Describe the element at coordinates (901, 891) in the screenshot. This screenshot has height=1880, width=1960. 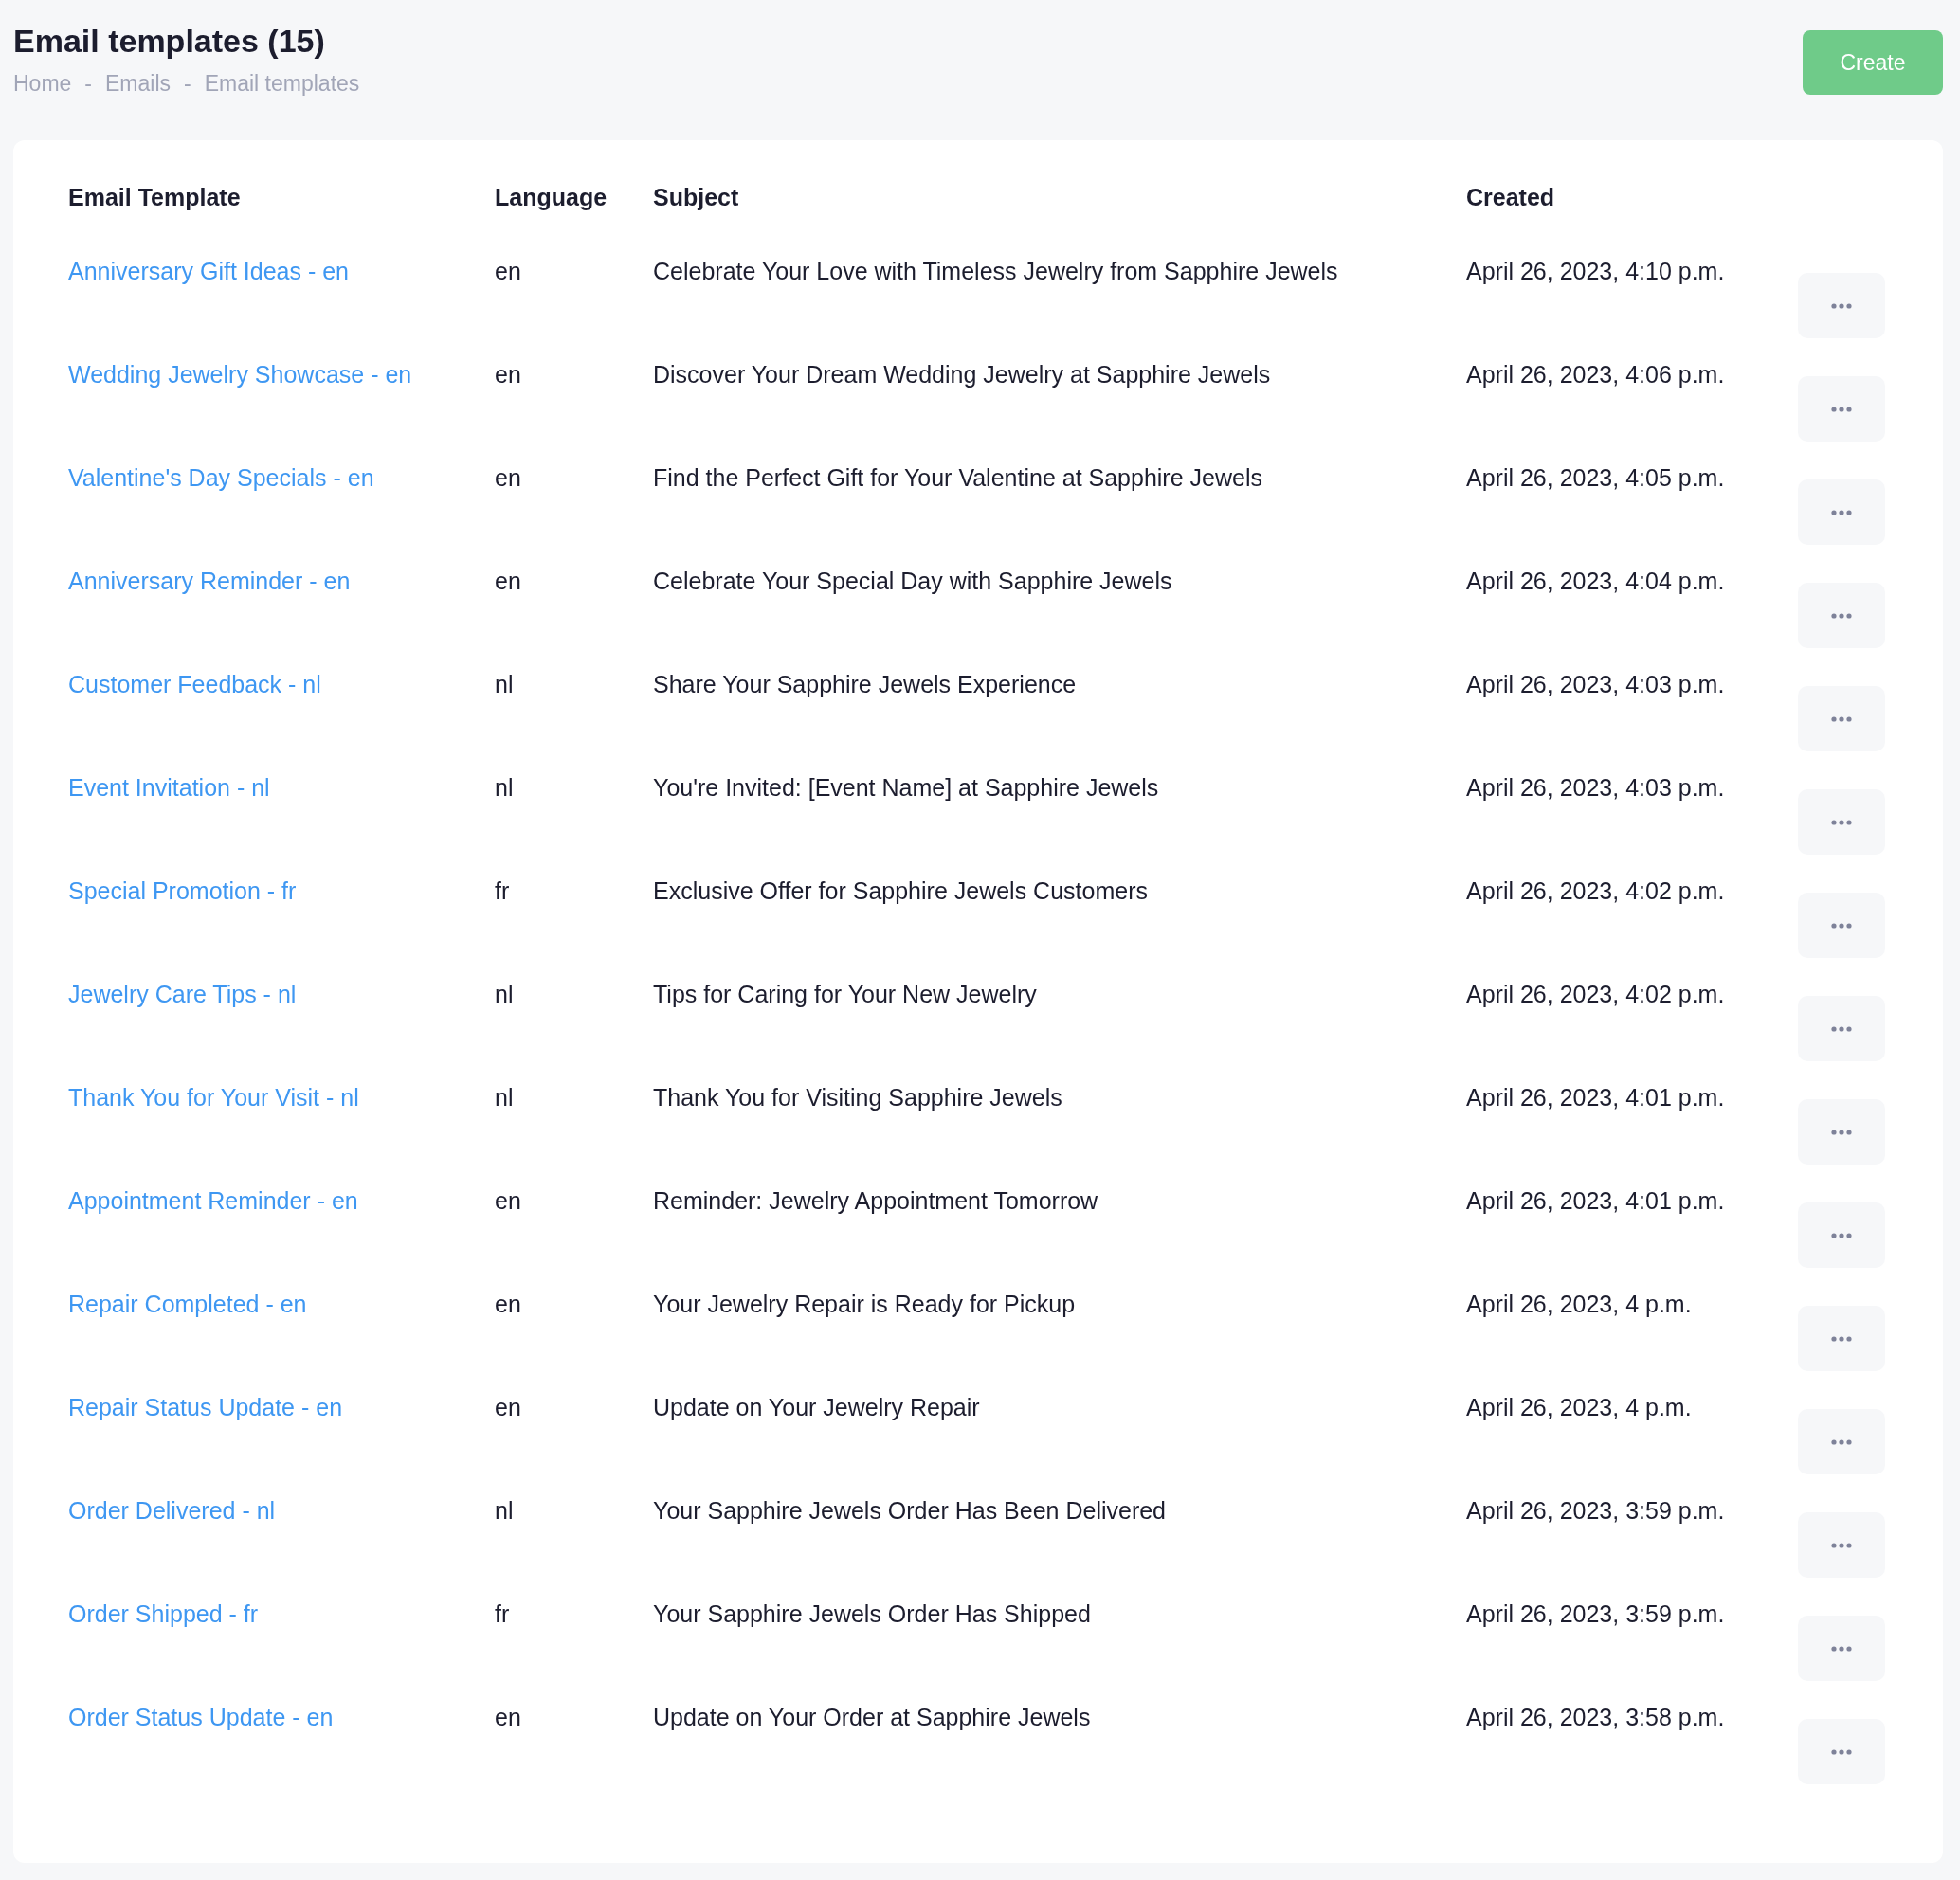
I see `subject-cell-text: Exclusive Offer for Sapphire Jewels Customers` at that location.